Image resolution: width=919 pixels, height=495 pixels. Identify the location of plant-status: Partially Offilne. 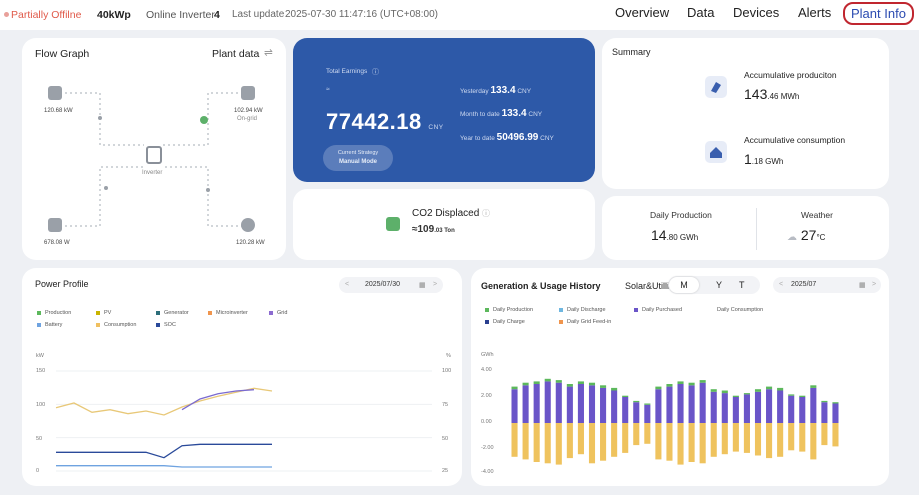
(46, 15).